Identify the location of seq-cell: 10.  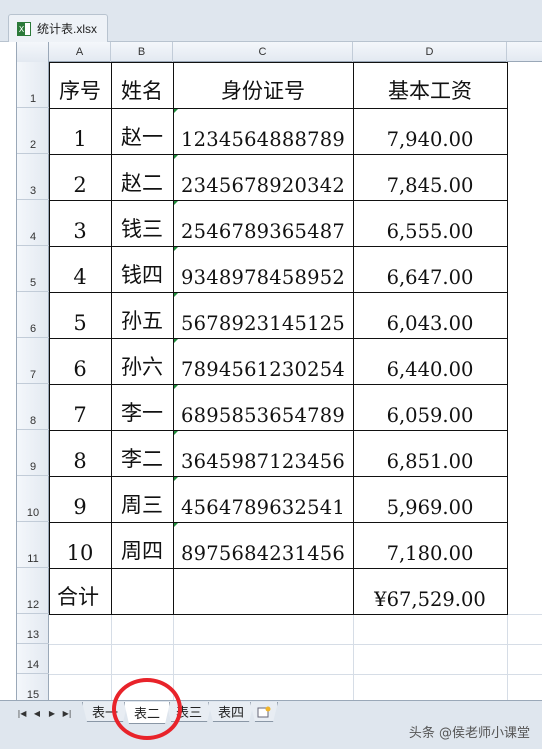
(80, 545).